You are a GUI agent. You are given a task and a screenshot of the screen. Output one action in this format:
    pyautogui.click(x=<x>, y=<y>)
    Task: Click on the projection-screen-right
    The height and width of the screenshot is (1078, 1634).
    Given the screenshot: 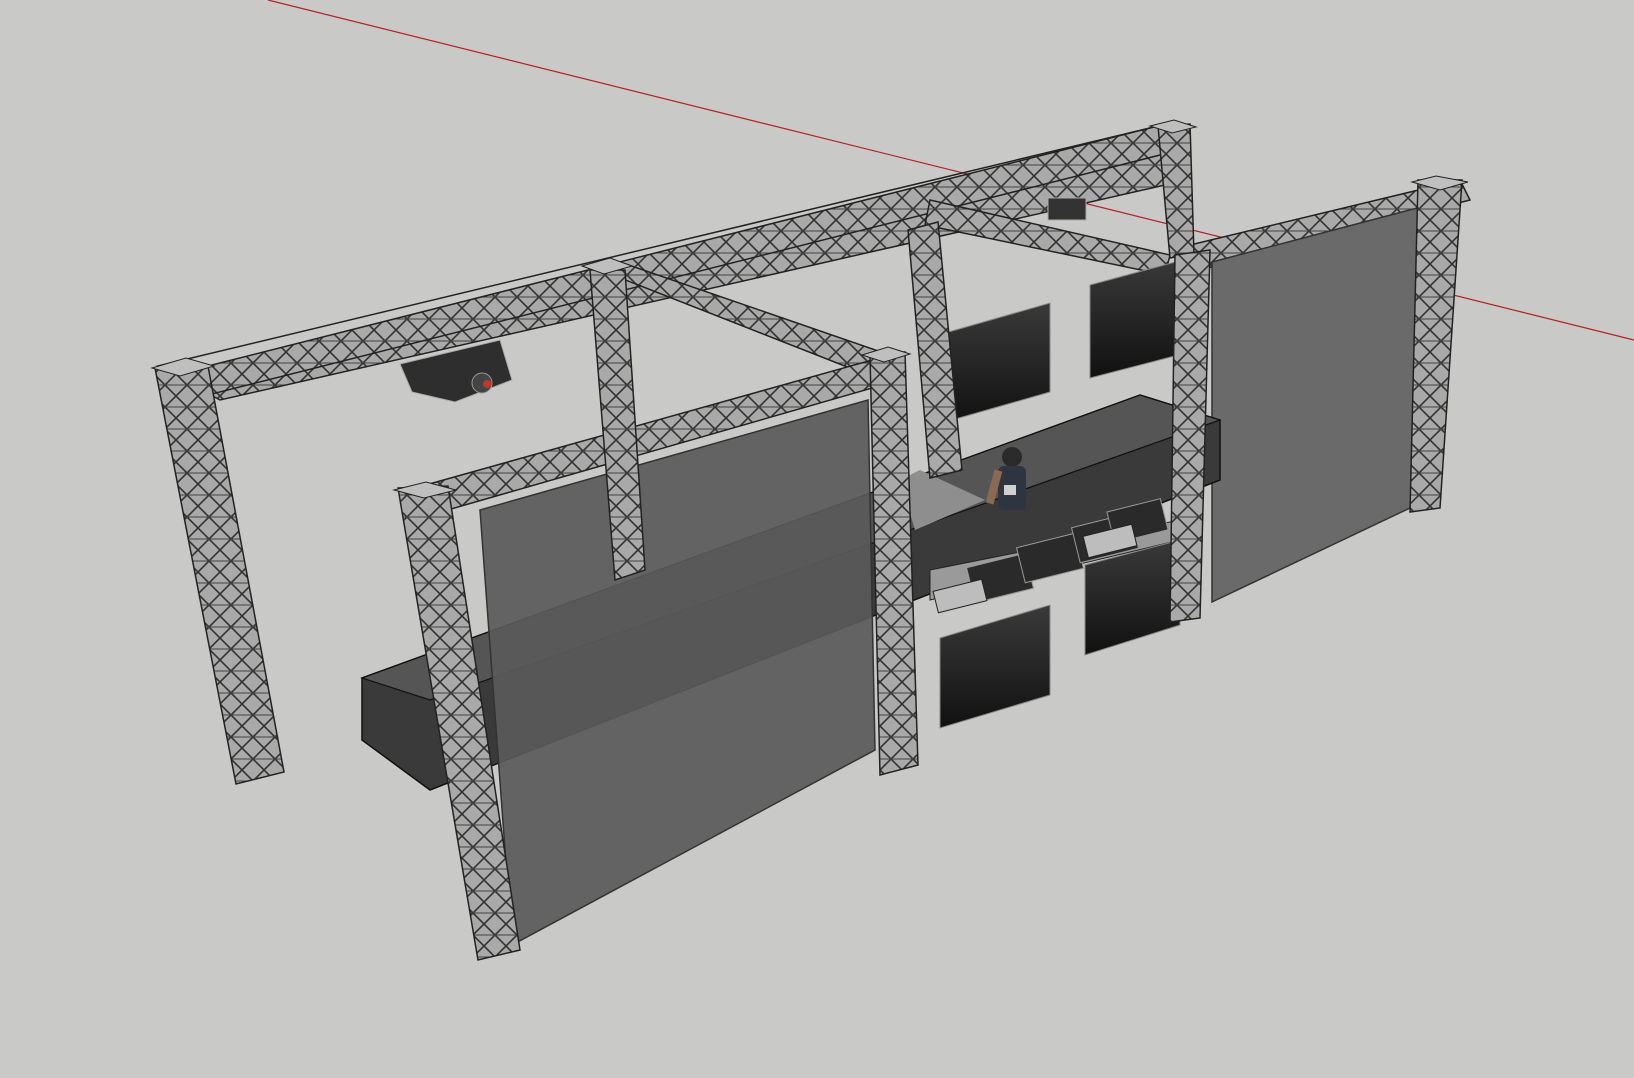 What is the action you would take?
    pyautogui.click(x=1326, y=402)
    